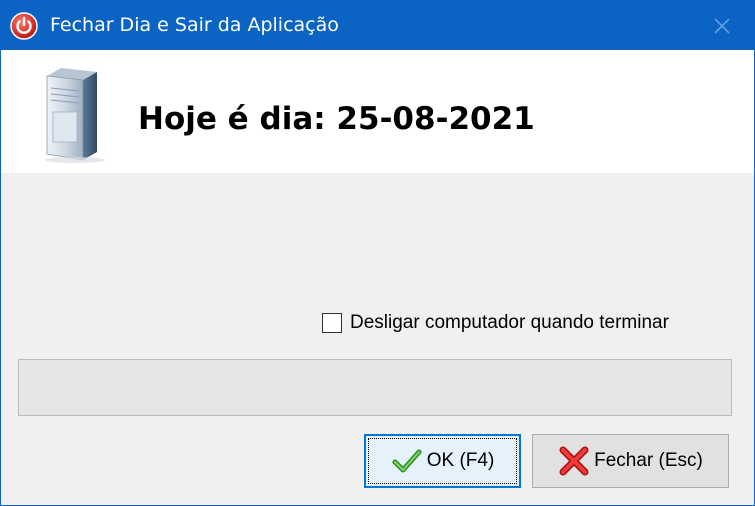 The height and width of the screenshot is (506, 755). I want to click on shutdown-checkbox-row: Desligar computador quando terminar, so click(495, 323).